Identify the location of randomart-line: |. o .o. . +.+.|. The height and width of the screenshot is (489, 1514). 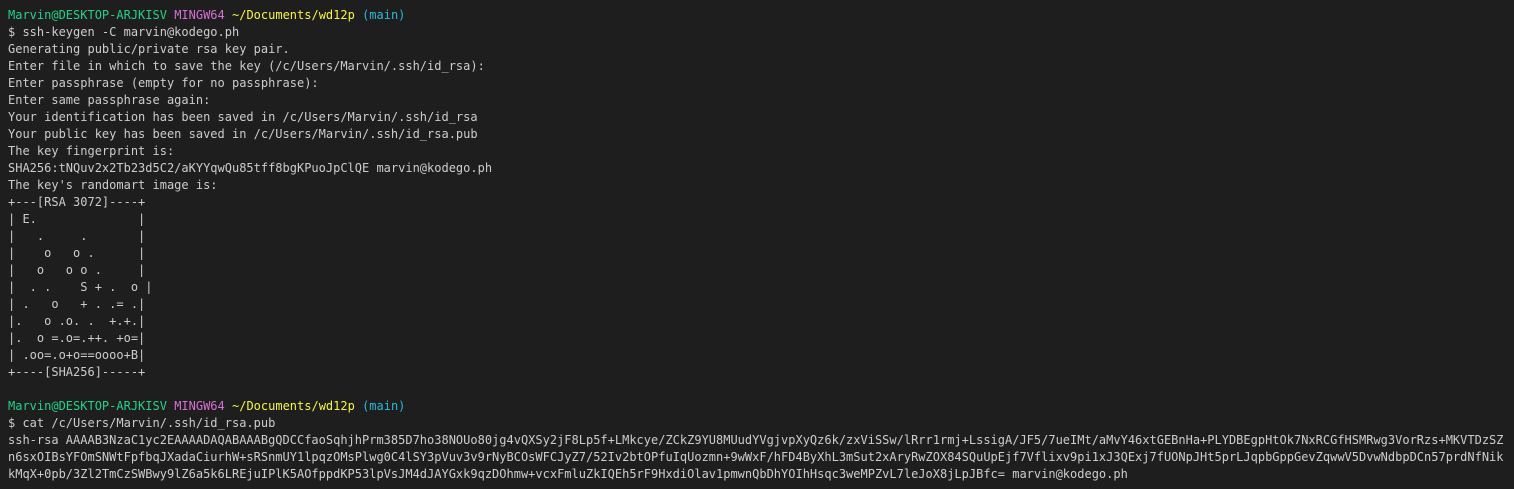
(77, 321).